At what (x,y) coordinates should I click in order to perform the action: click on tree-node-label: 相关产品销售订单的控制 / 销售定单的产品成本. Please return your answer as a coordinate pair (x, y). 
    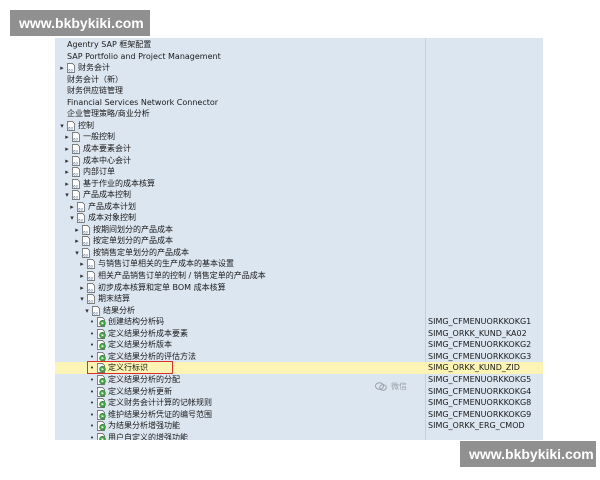
    Looking at the image, I should click on (182, 276).